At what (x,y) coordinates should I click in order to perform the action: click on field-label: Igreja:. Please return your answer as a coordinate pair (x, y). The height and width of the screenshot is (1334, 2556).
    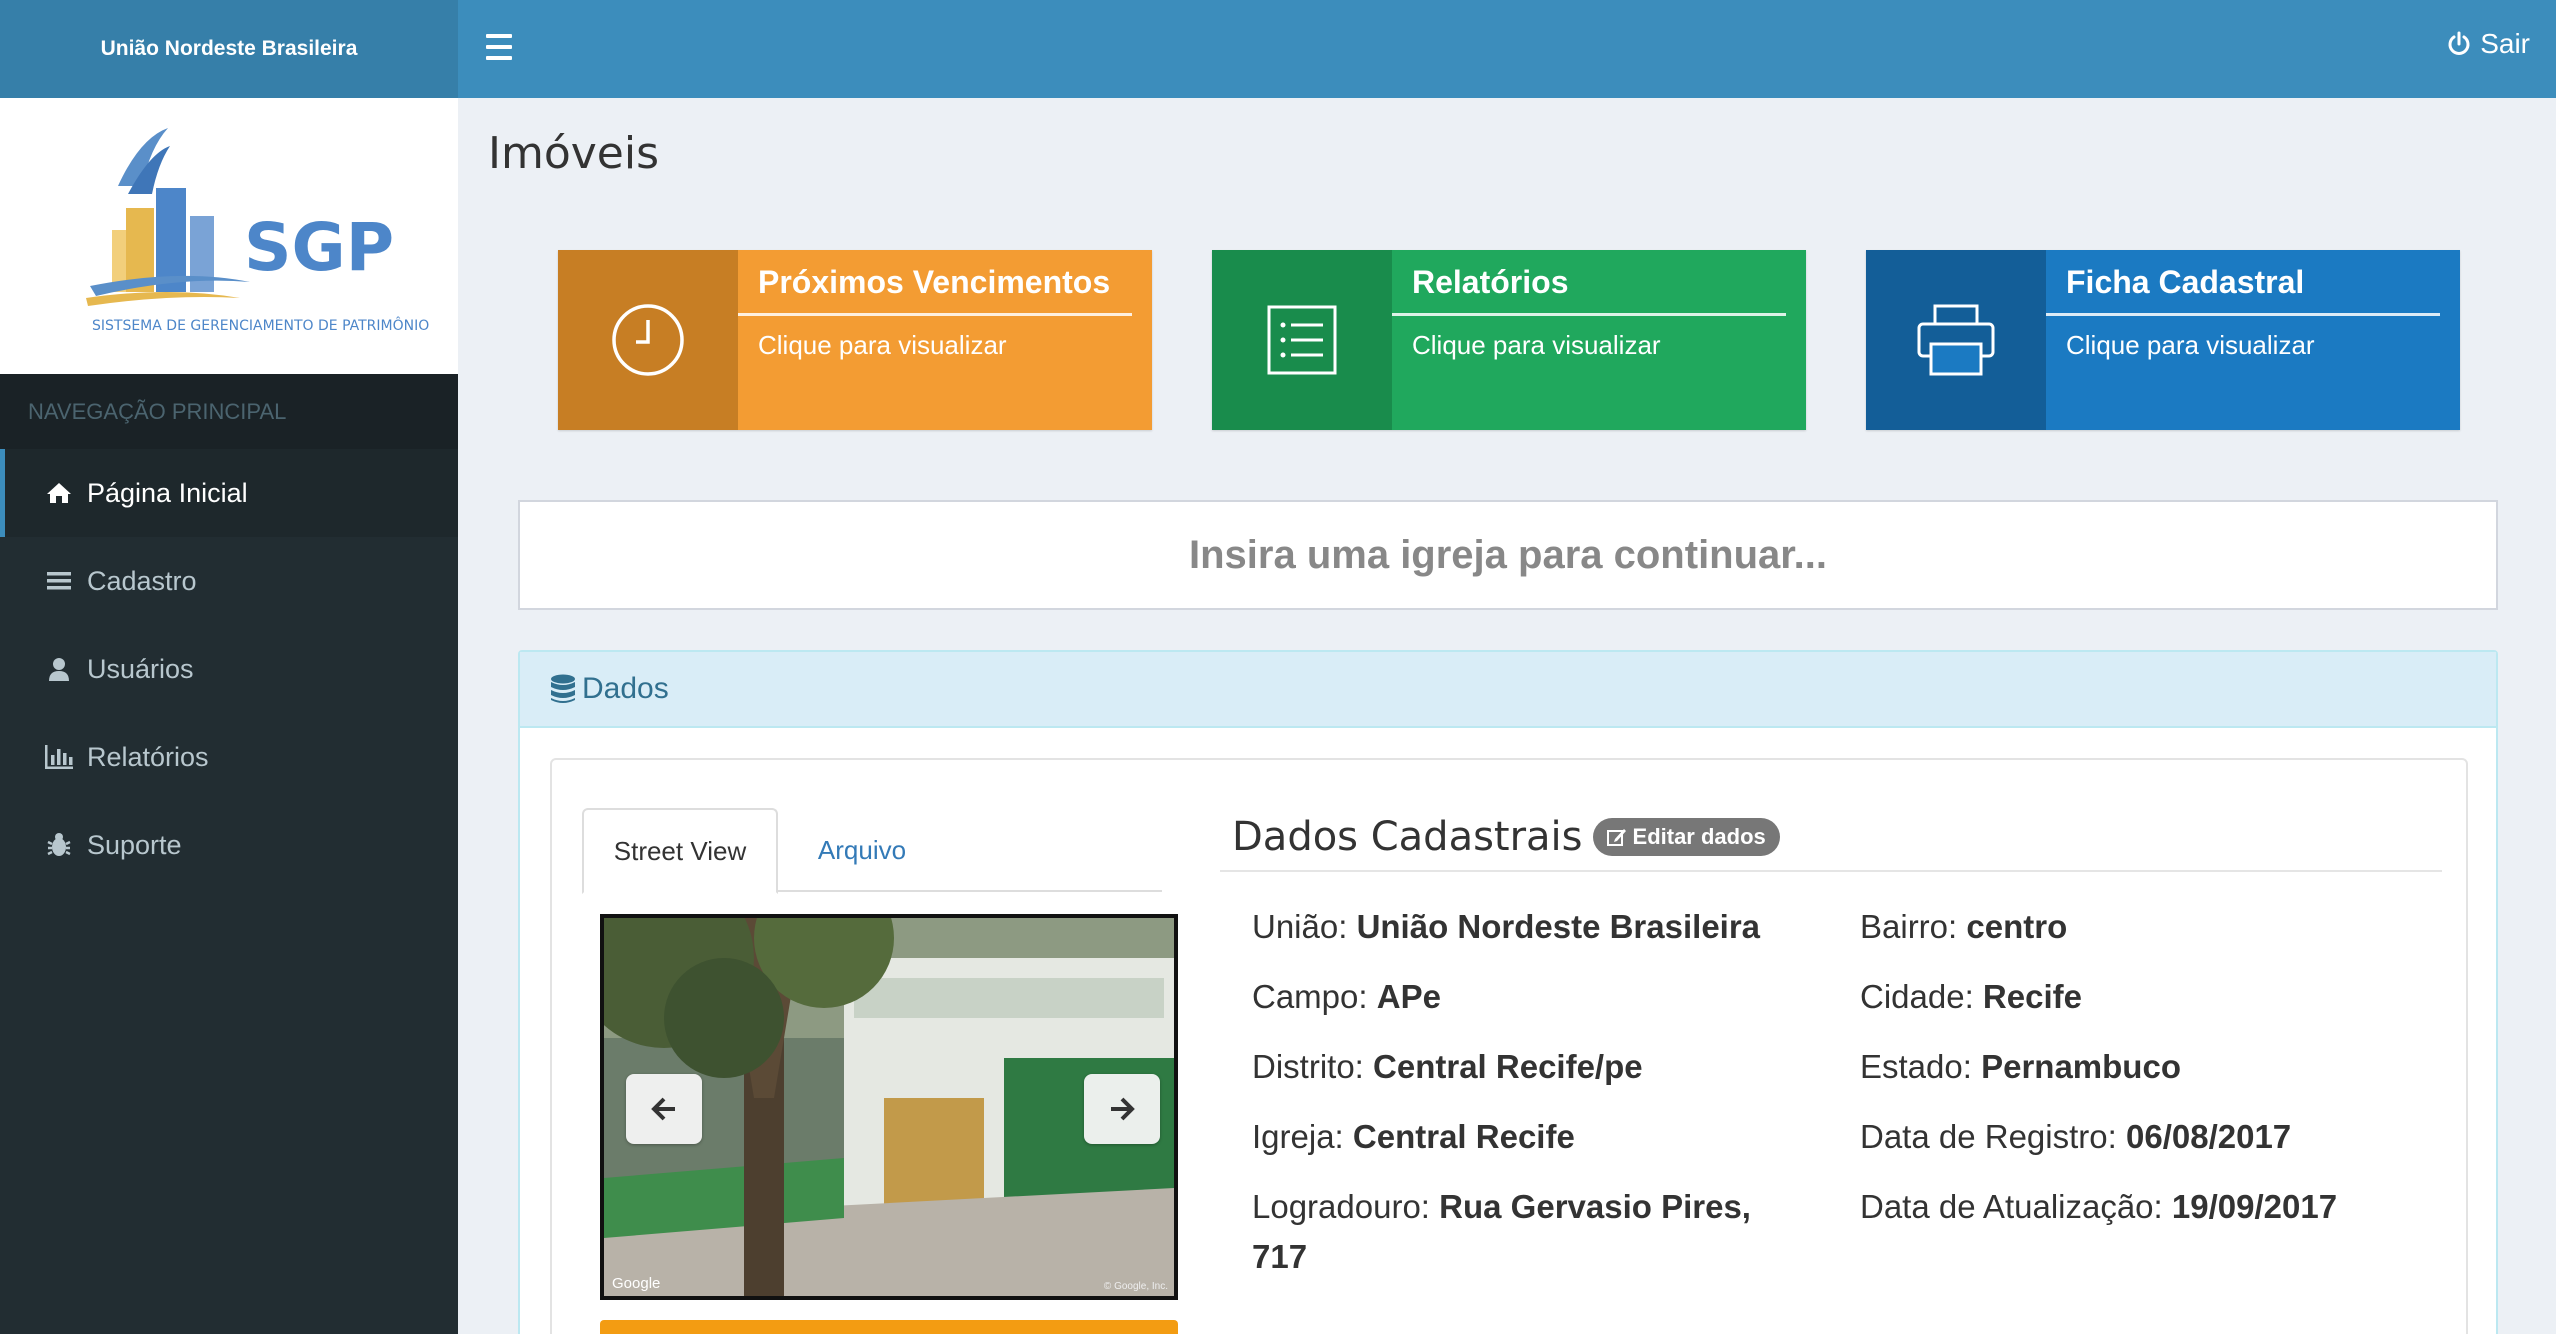
    Looking at the image, I should click on (1298, 1136).